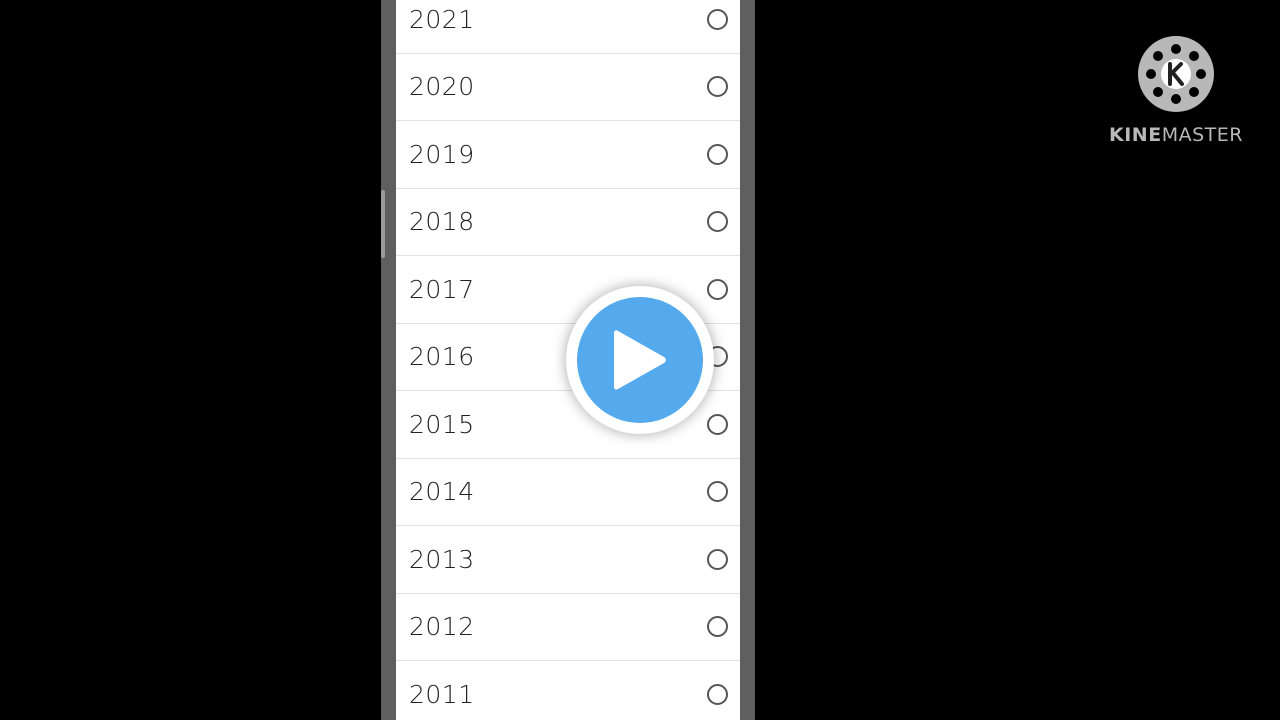  What do you see at coordinates (568, 155) in the screenshot?
I see `year-option-2019: 2019` at bounding box center [568, 155].